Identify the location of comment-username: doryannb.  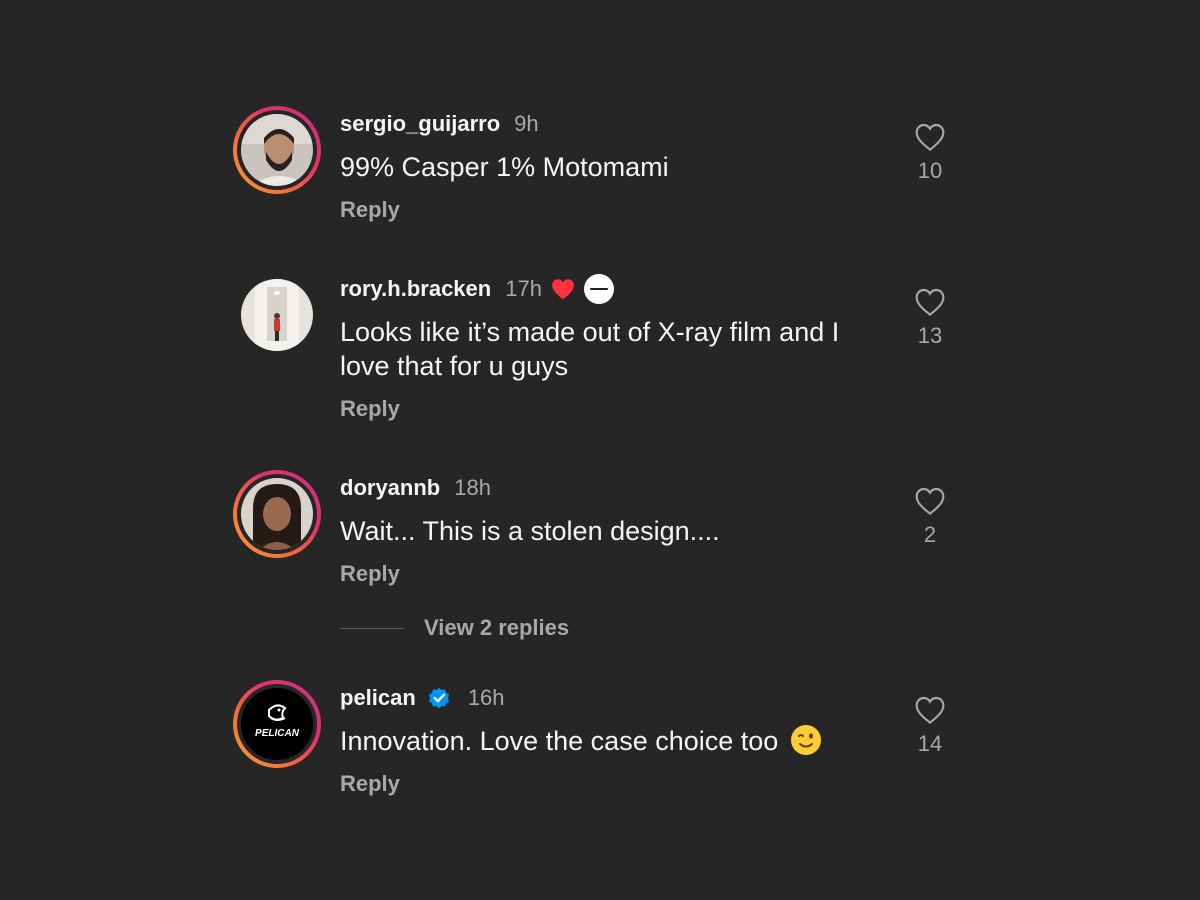
(390, 488).